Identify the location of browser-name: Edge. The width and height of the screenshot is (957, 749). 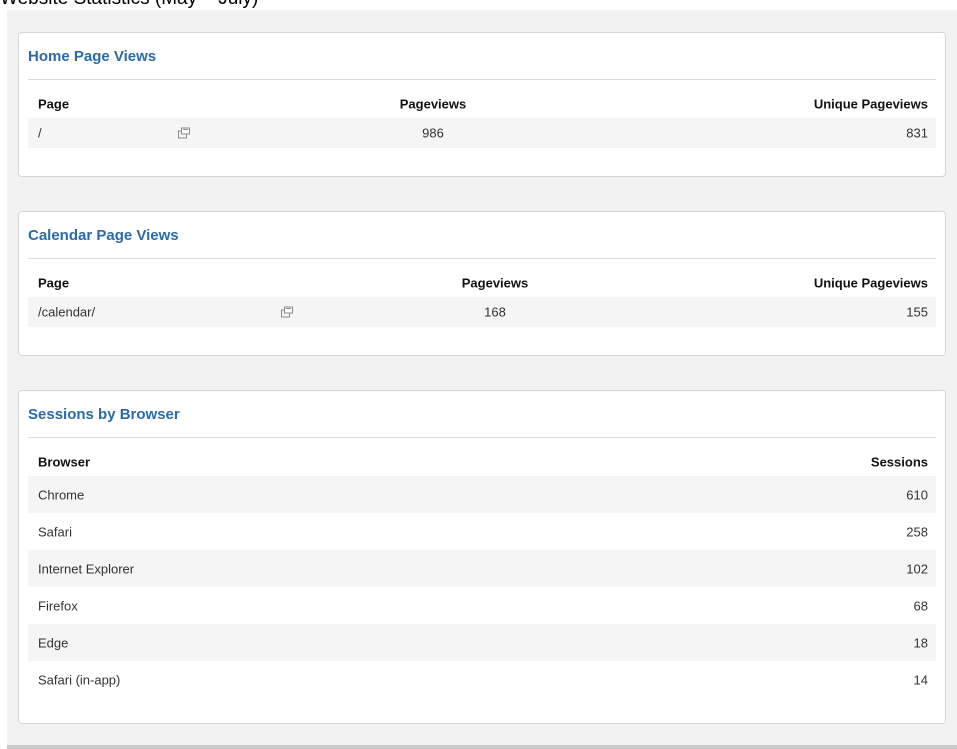
(53, 642).